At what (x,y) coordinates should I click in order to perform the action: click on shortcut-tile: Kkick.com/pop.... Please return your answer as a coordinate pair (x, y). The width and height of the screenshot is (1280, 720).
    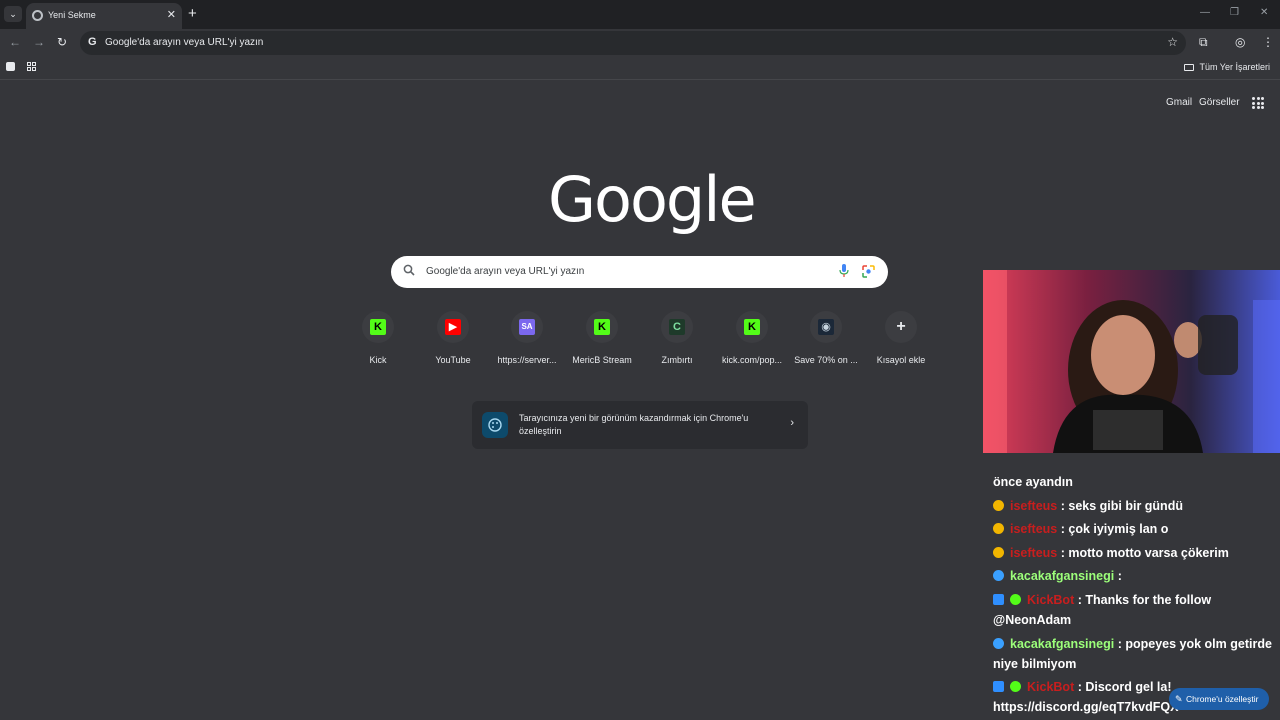
    Looking at the image, I should click on (752, 338).